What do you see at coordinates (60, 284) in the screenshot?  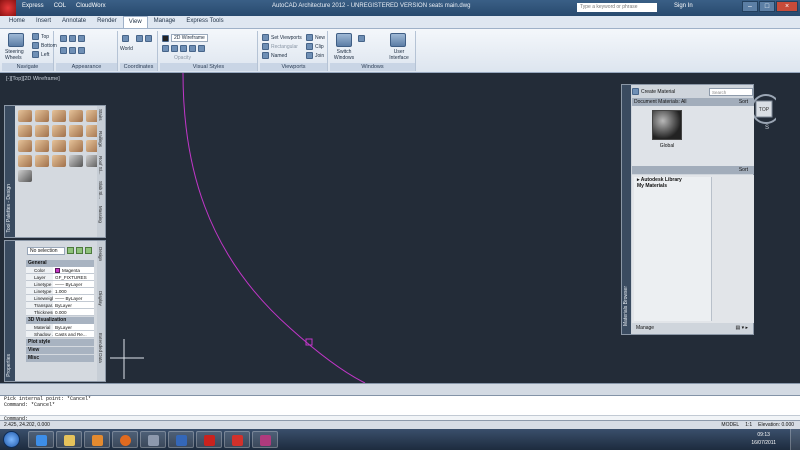 I see `property-row: Linetype —— ByLayer` at bounding box center [60, 284].